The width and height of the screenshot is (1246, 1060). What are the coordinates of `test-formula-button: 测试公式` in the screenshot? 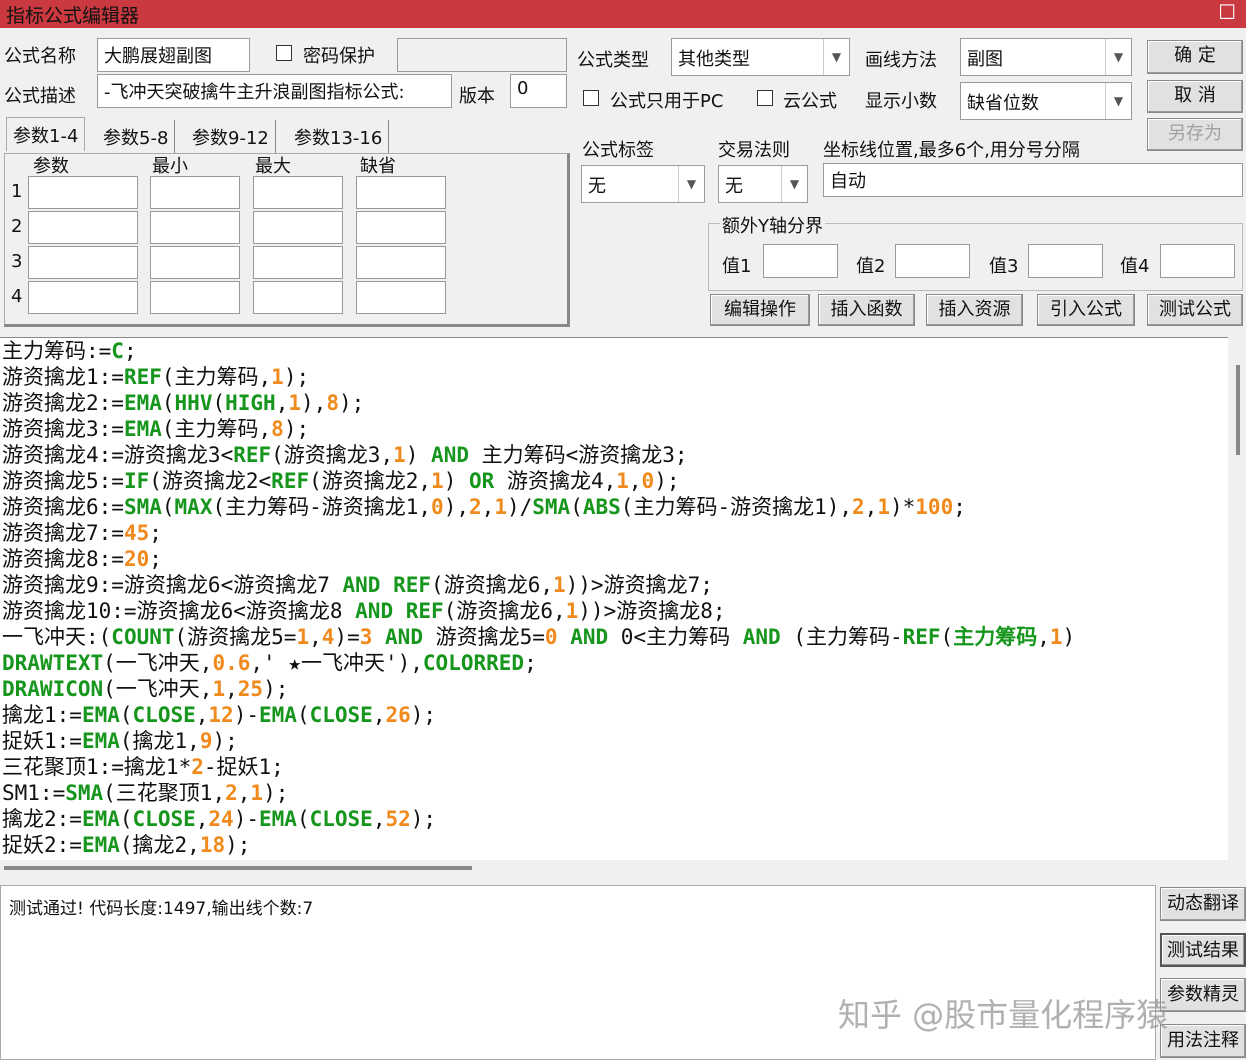 It's located at (1195, 310).